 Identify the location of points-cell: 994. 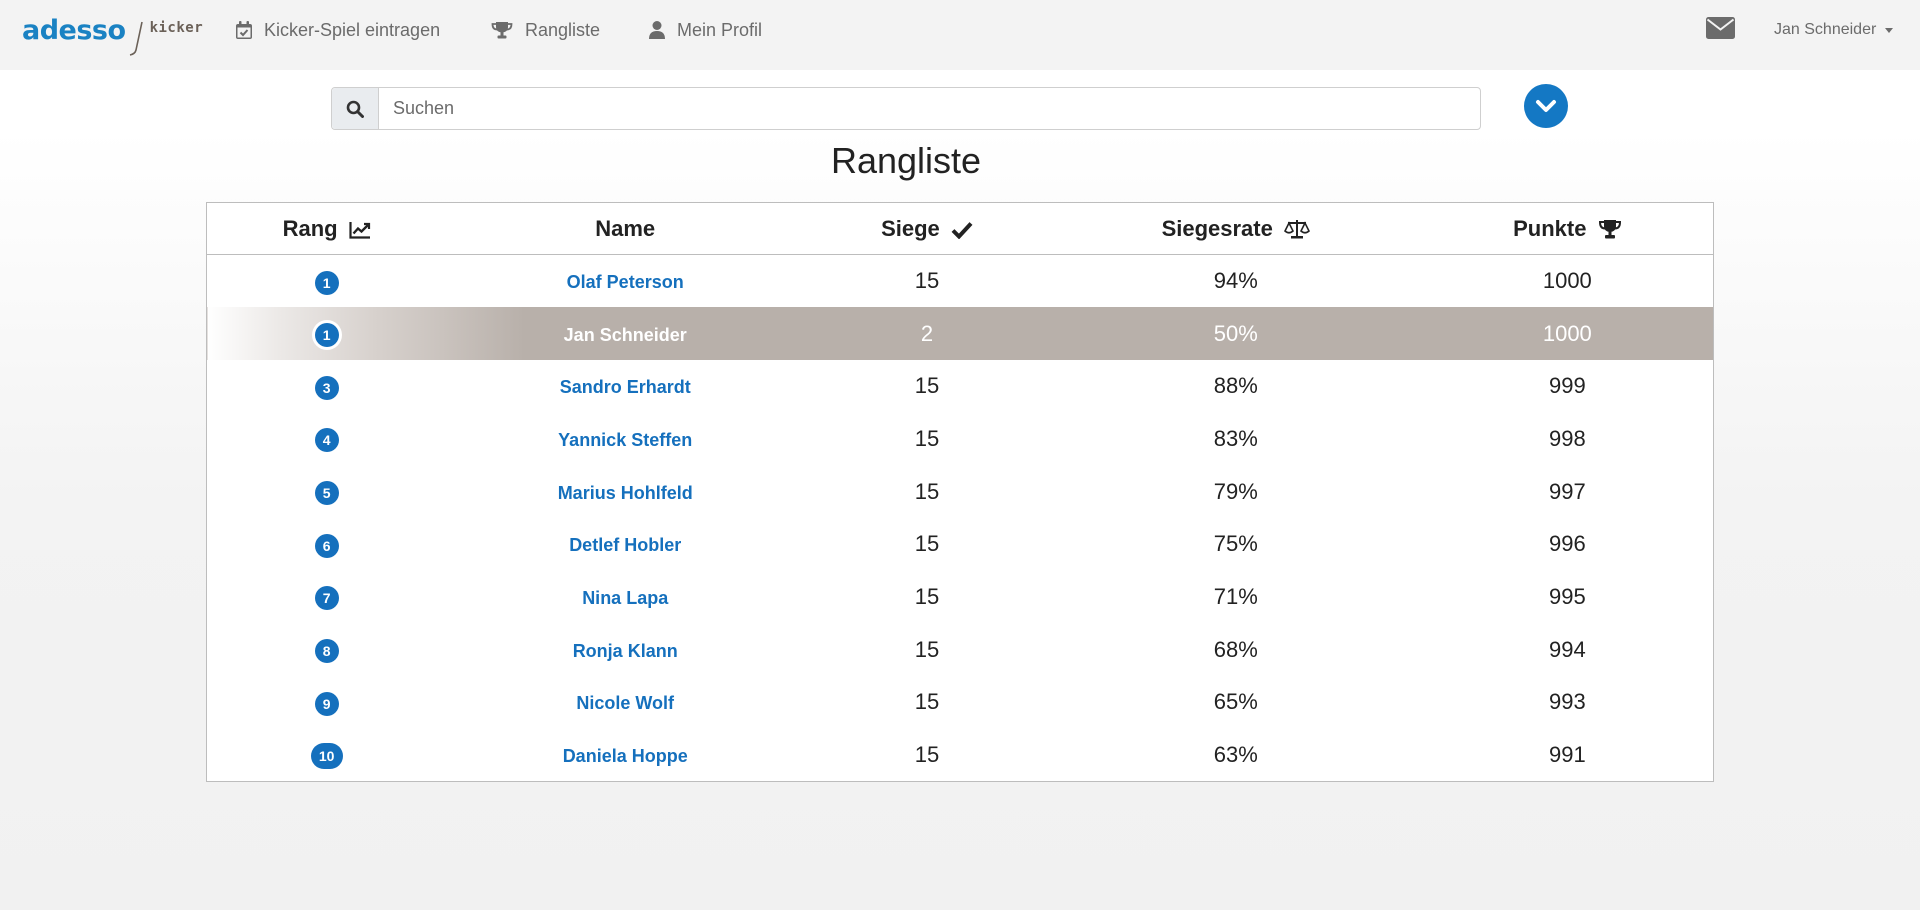
(1567, 649).